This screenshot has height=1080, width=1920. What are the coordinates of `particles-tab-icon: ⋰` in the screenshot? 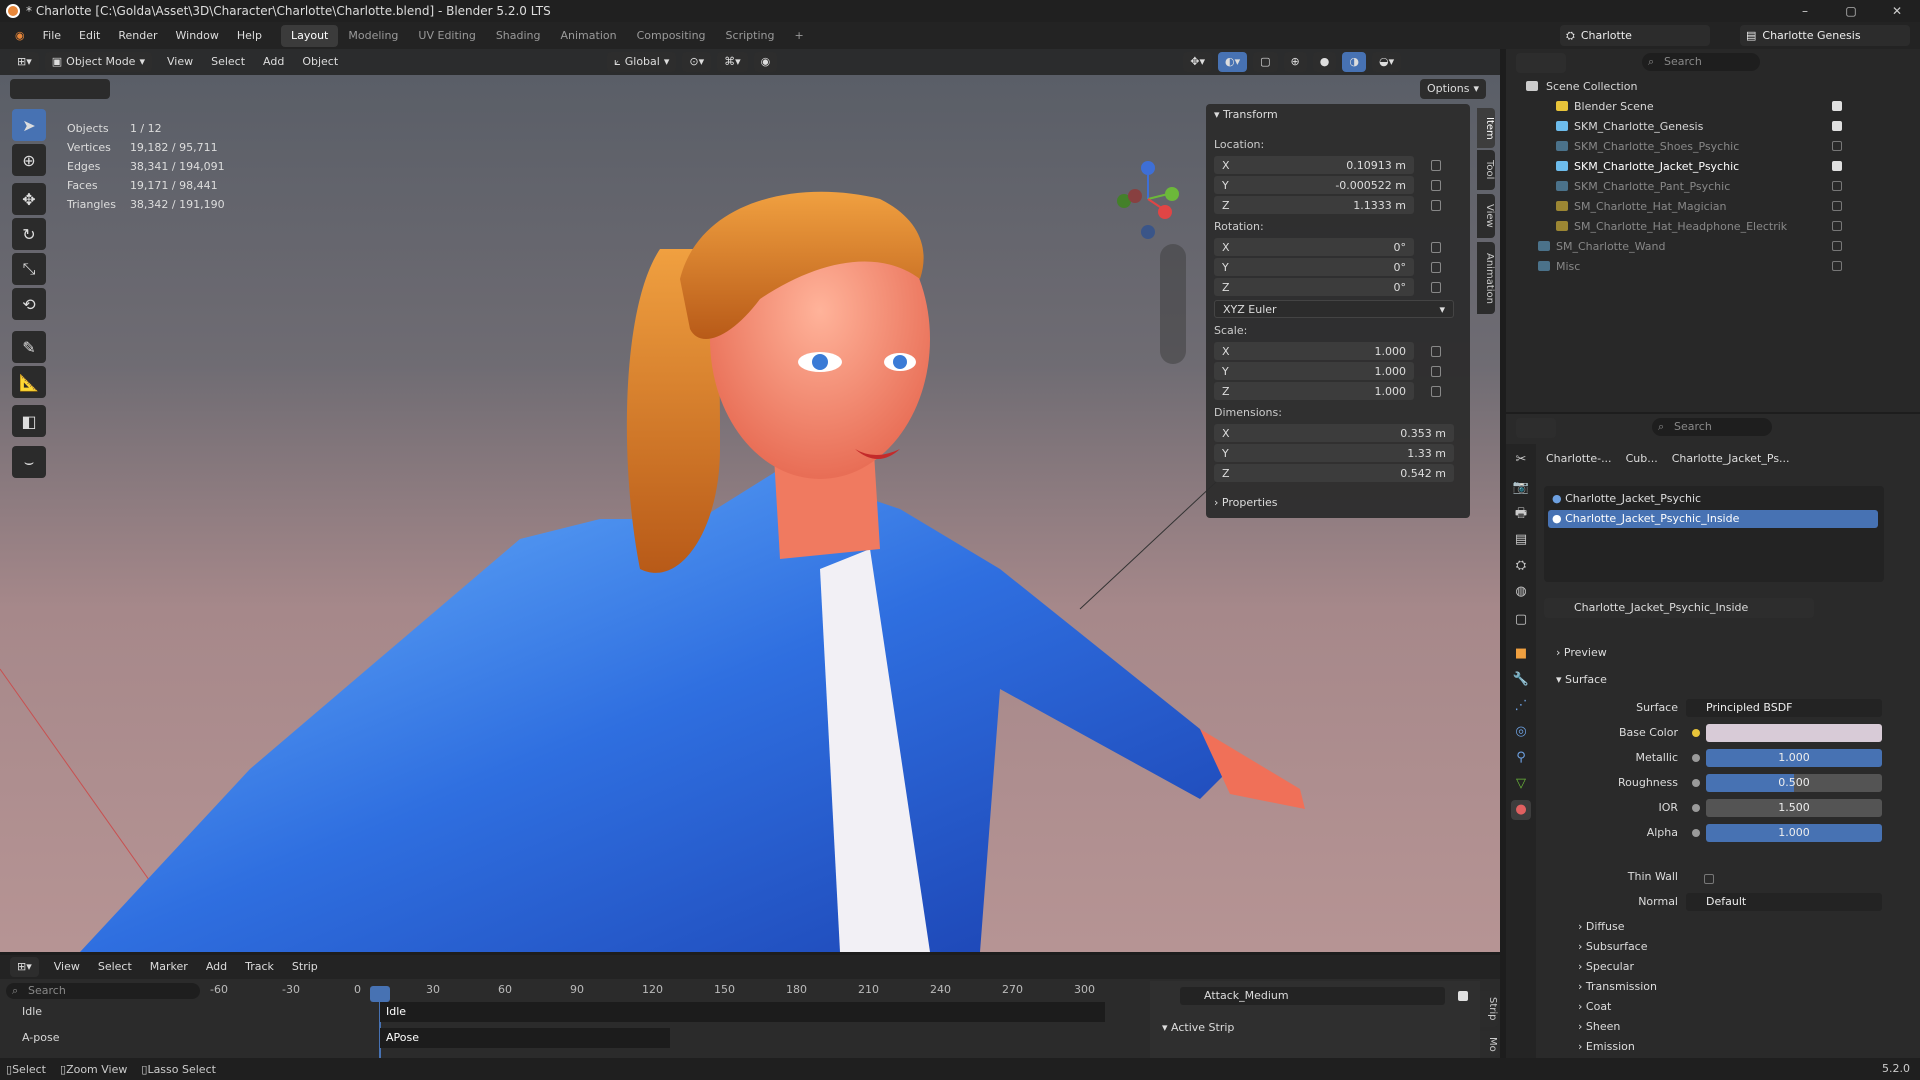 It's located at (1521, 706).